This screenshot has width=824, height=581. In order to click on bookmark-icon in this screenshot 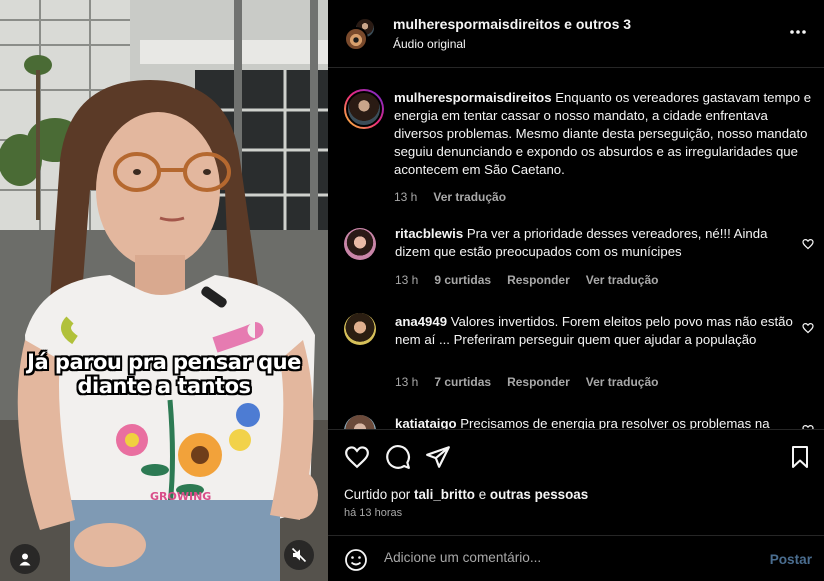, I will do `click(800, 457)`.